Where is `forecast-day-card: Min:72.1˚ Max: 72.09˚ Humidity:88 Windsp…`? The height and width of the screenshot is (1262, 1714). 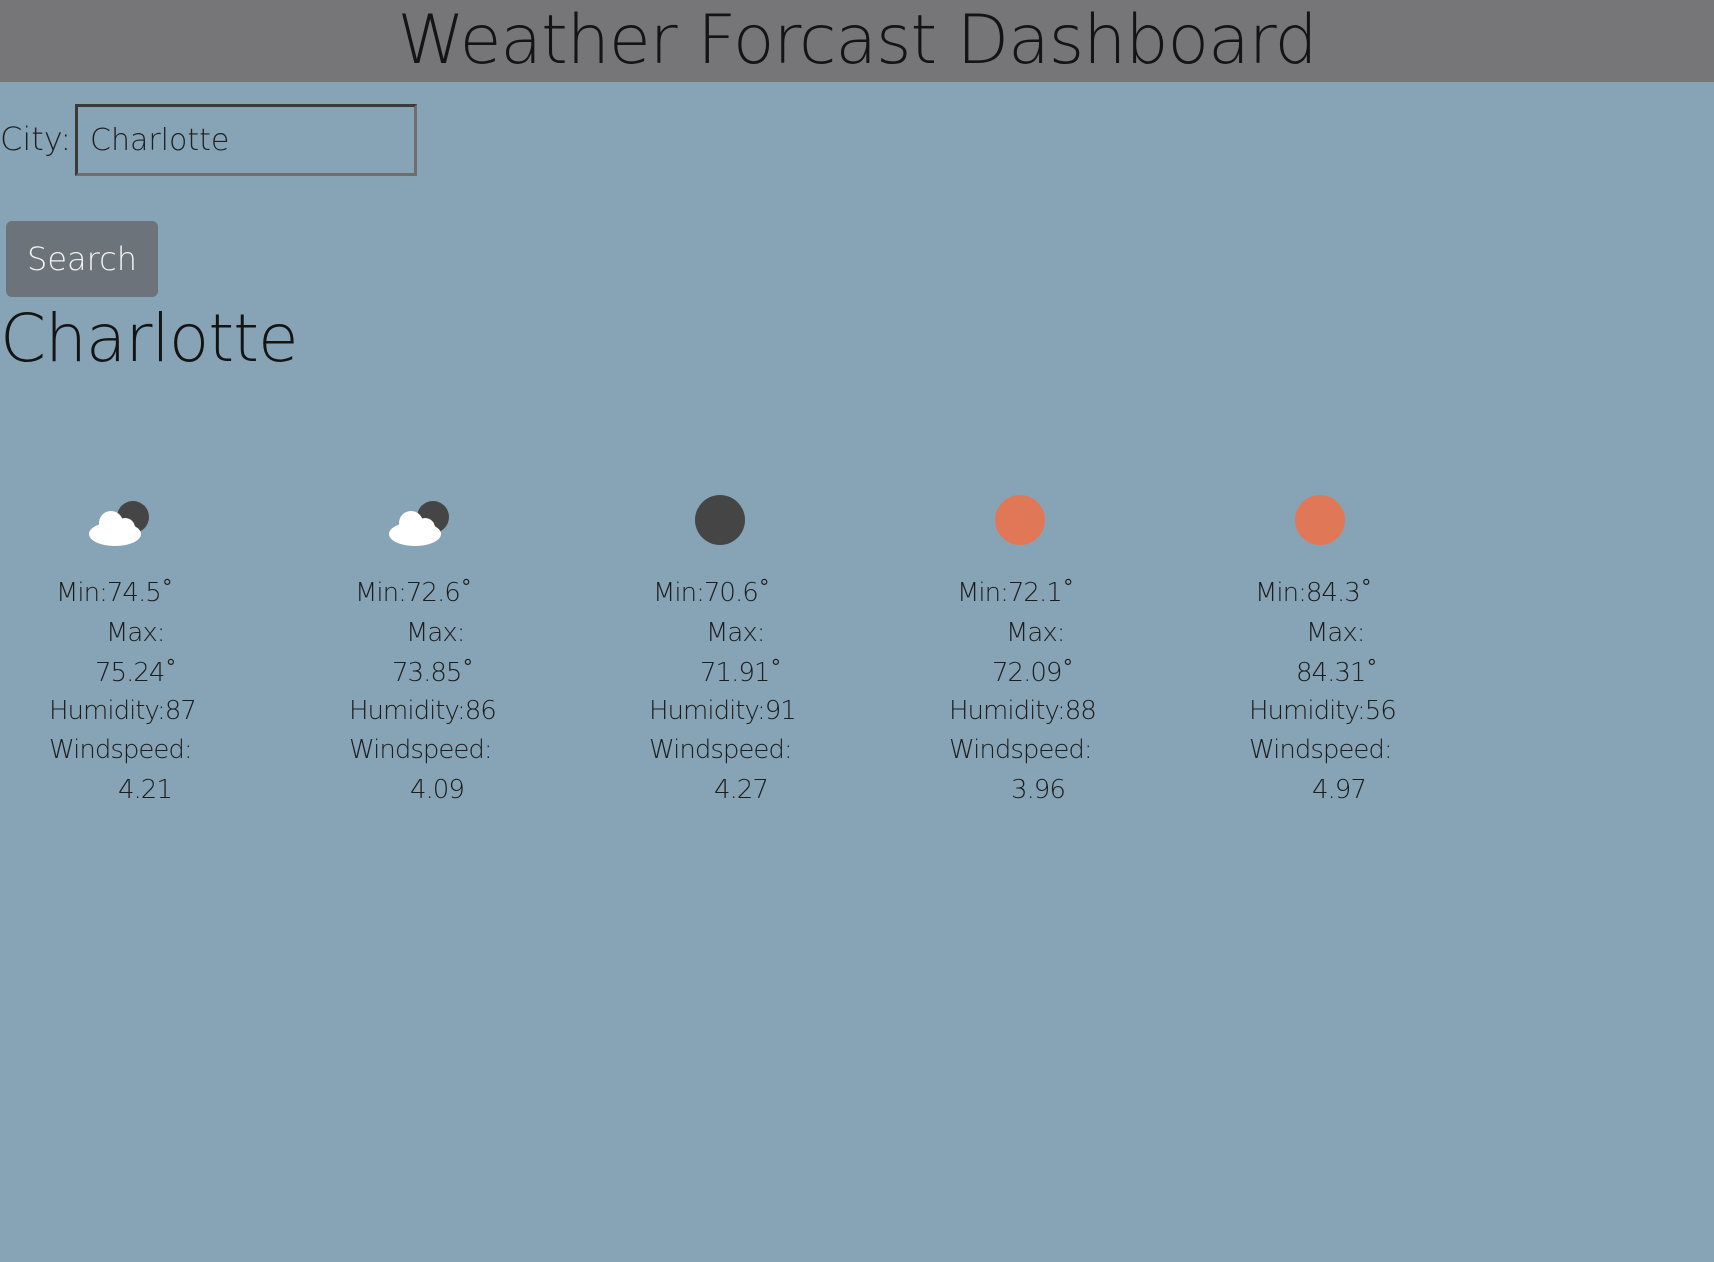
forecast-day-card: Min:72.1˚ Max: 72.09˚ Humidity:88 Windsp… is located at coordinates (1020, 650).